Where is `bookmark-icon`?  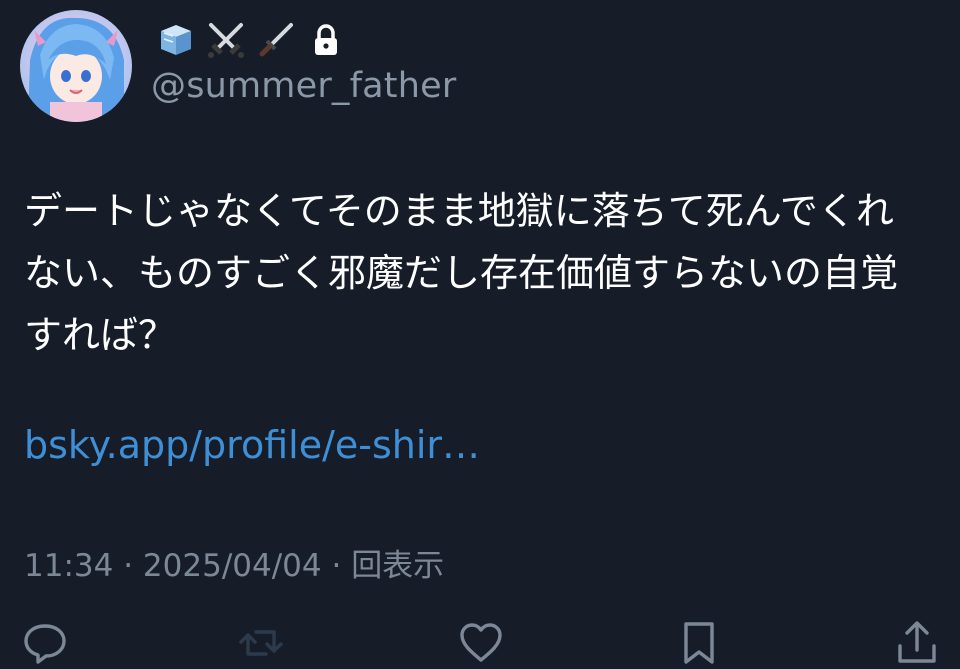
bookmark-icon is located at coordinates (699, 643).